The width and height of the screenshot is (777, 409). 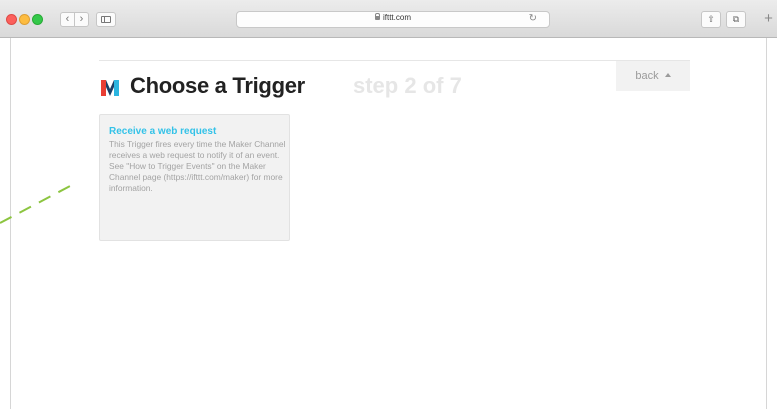 What do you see at coordinates (407, 85) in the screenshot?
I see `step-indicator: step 2 of 7` at bounding box center [407, 85].